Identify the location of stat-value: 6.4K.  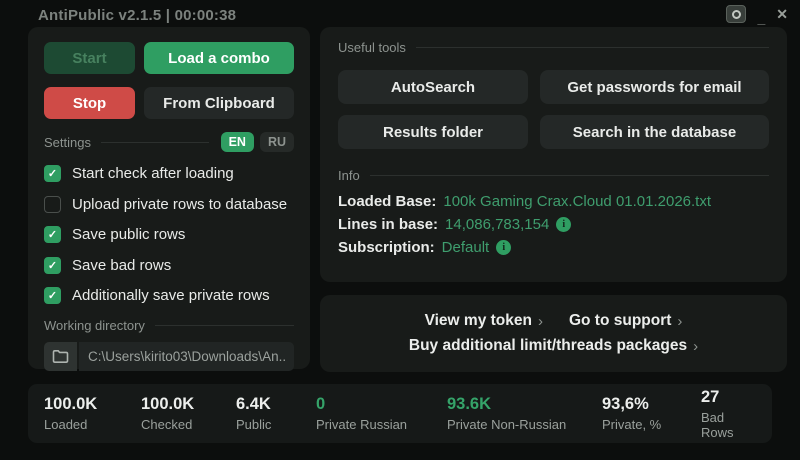
(253, 404).